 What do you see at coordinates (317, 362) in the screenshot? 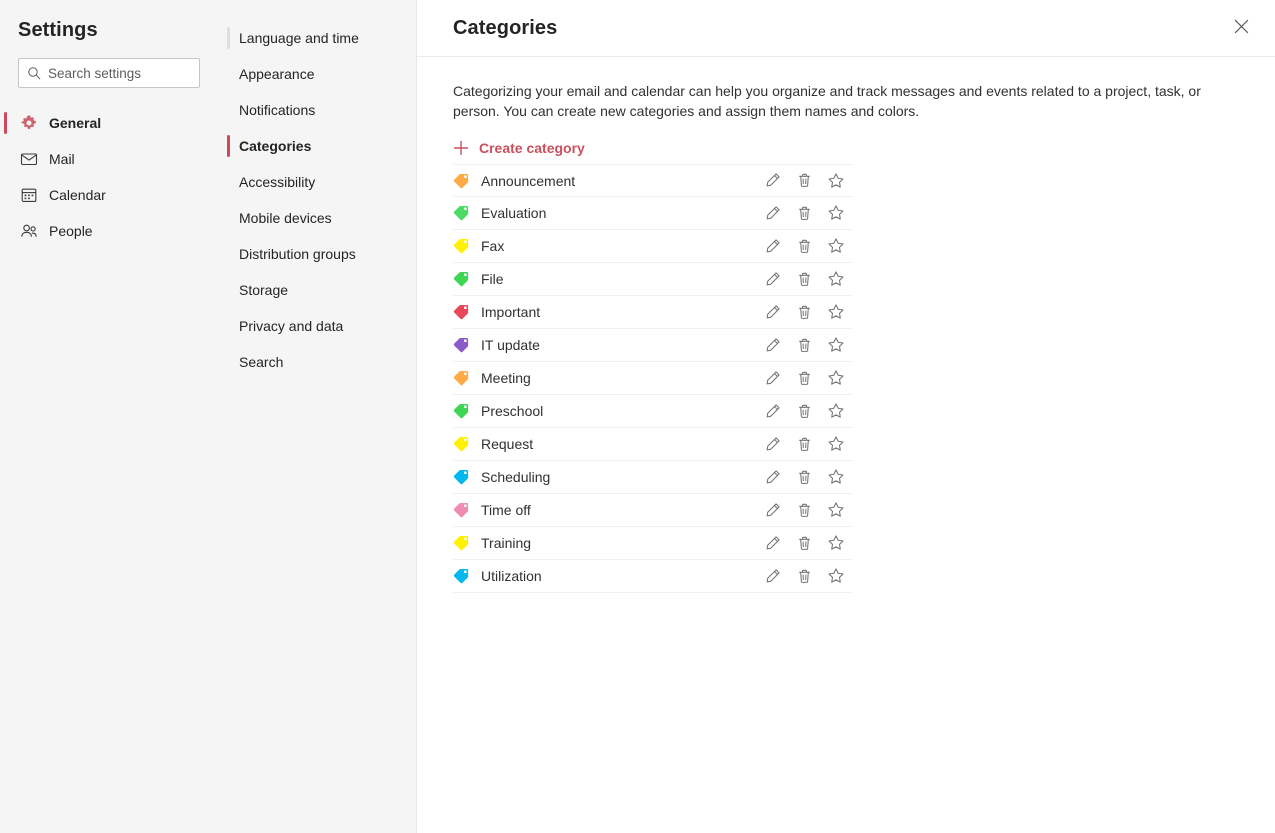
I see `sidebar-item-search: Search` at bounding box center [317, 362].